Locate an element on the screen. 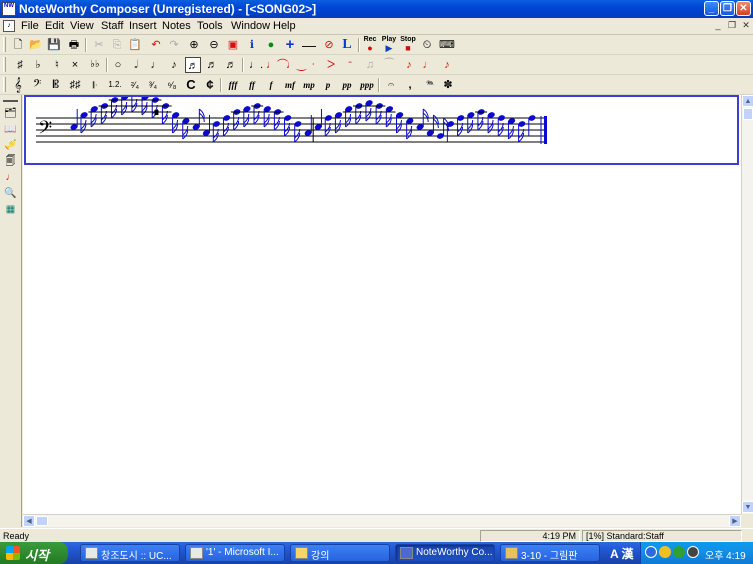 The height and width of the screenshot is (564, 753). whole-note-icon: ○ is located at coordinates (118, 65).